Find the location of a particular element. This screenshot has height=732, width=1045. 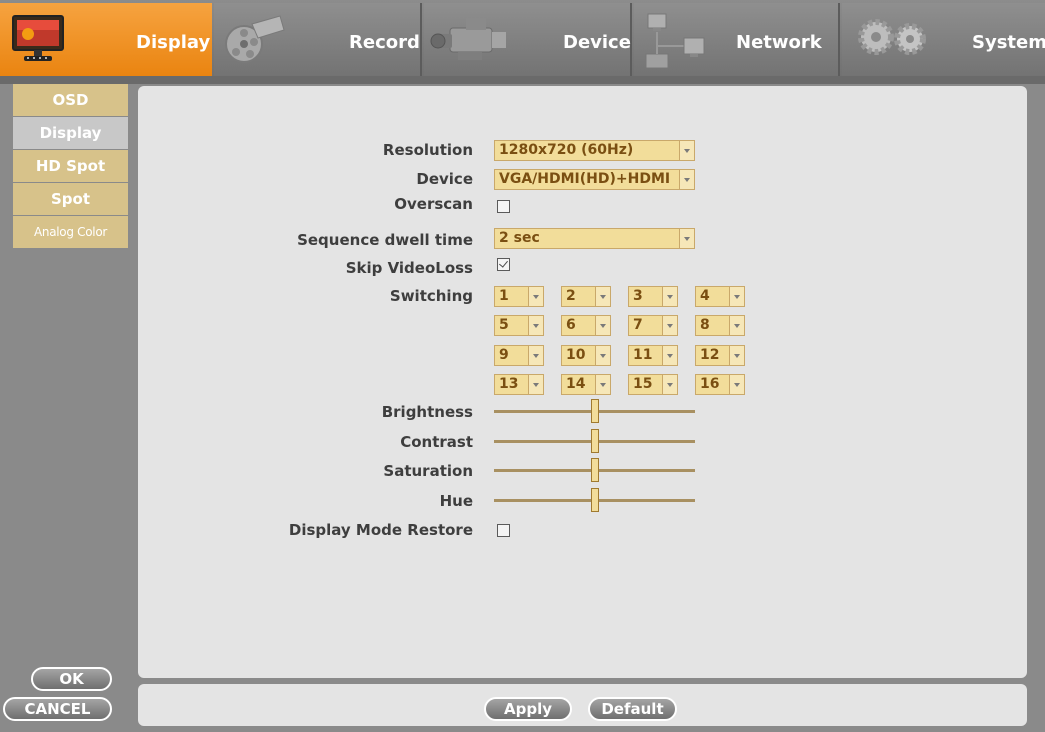

switching-select: 3 is located at coordinates (653, 296).